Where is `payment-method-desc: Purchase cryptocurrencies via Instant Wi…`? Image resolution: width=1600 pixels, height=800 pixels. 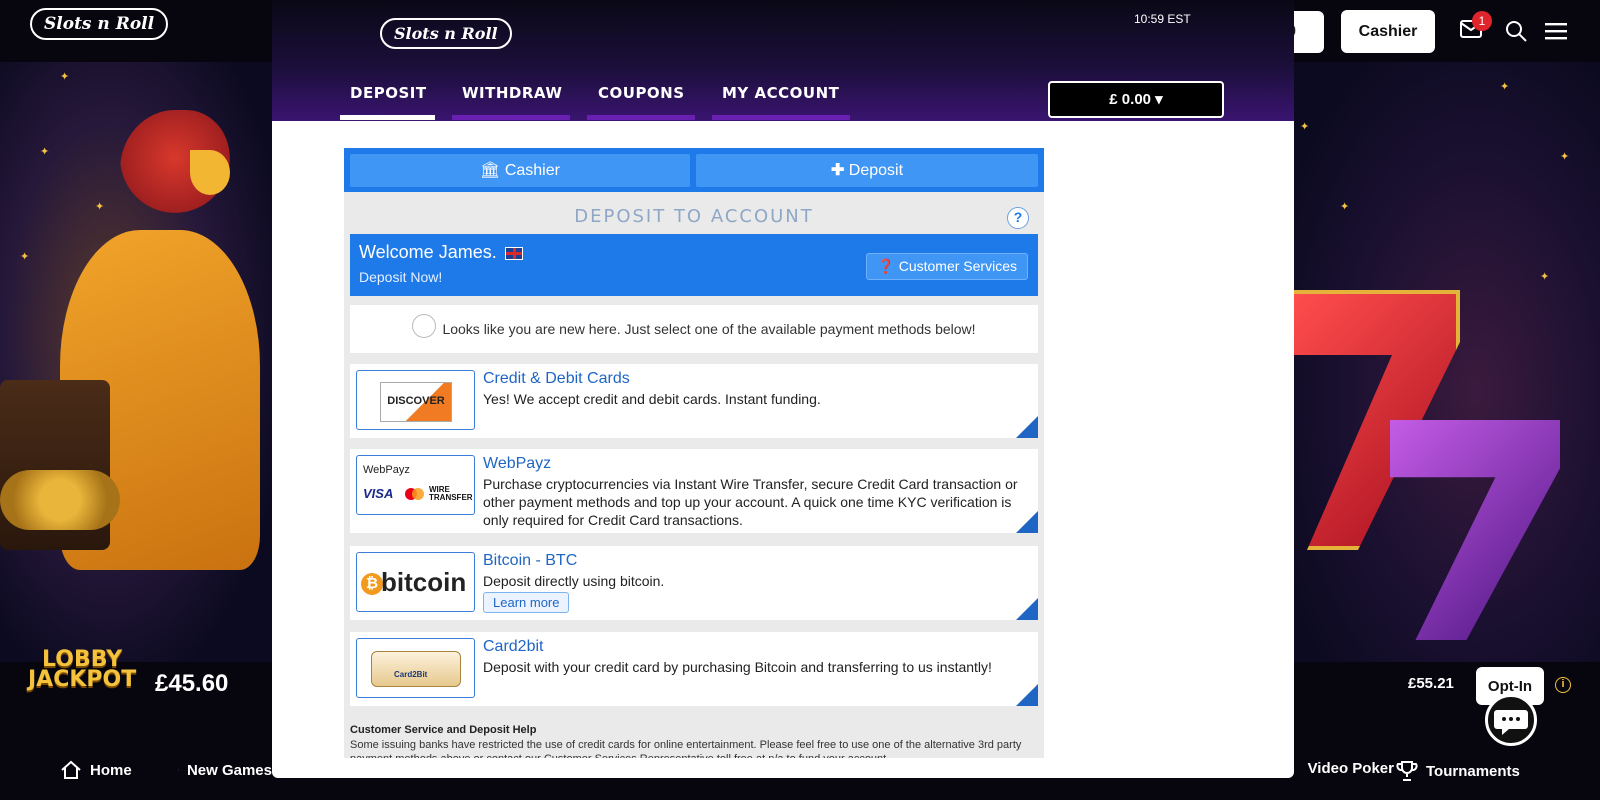
payment-method-desc: Purchase cryptocurrencies via Instant Wi… is located at coordinates (750, 502).